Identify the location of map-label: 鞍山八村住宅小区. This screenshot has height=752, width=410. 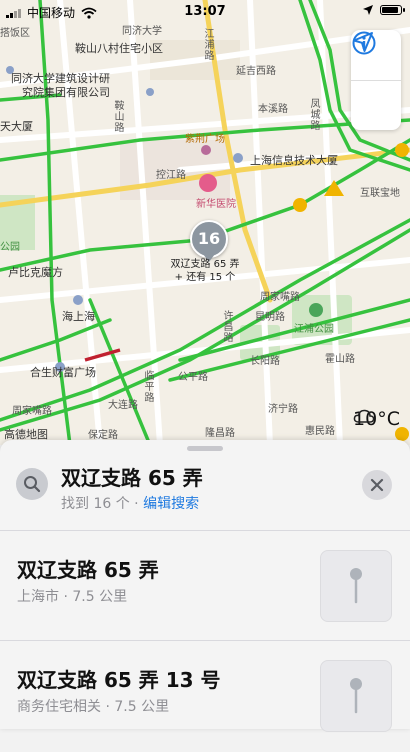
(119, 48).